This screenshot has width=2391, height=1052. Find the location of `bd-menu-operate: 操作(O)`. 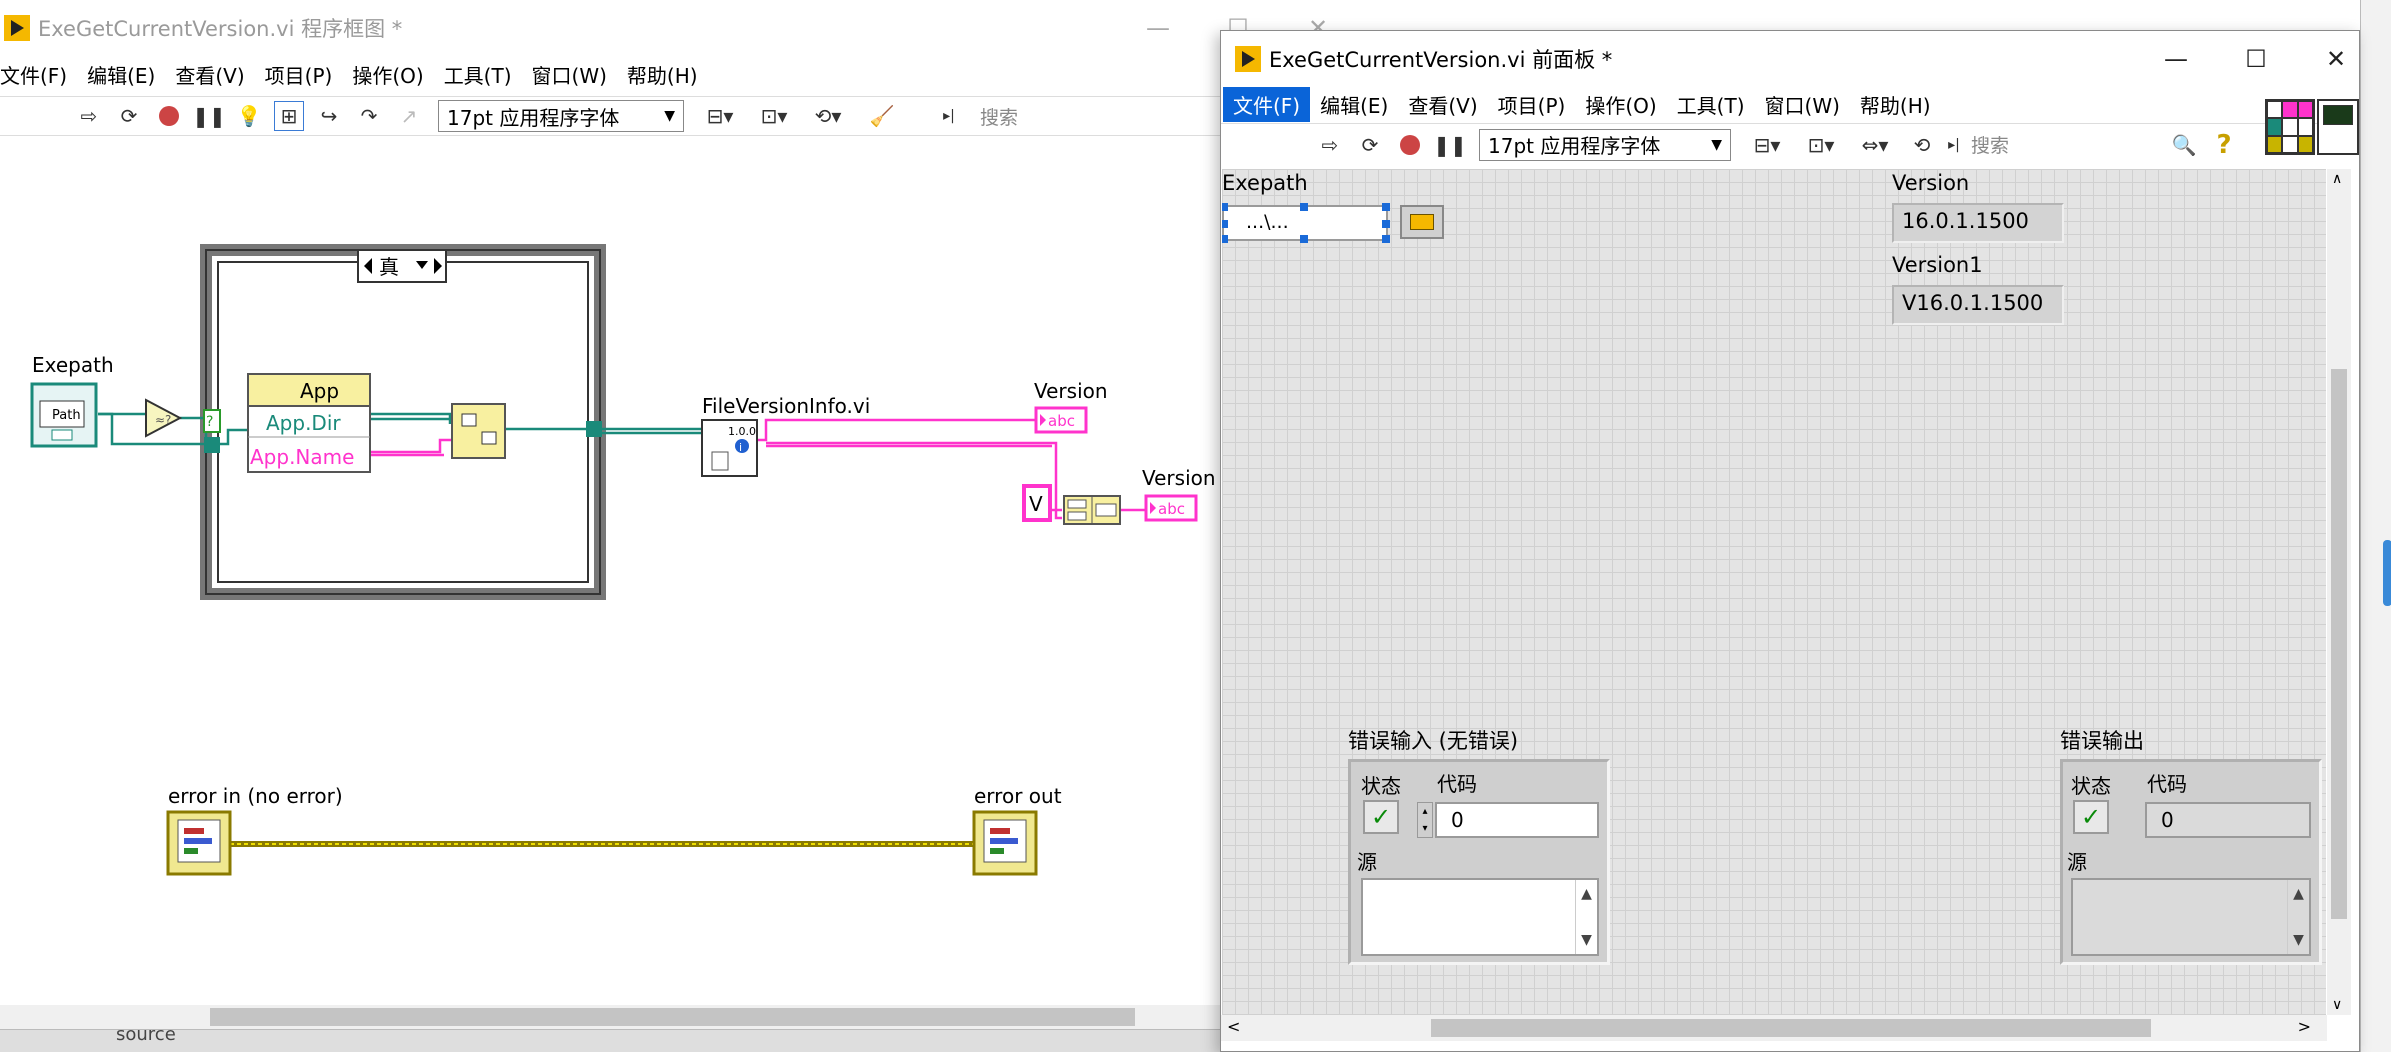

bd-menu-operate: 操作(O) is located at coordinates (387, 74).